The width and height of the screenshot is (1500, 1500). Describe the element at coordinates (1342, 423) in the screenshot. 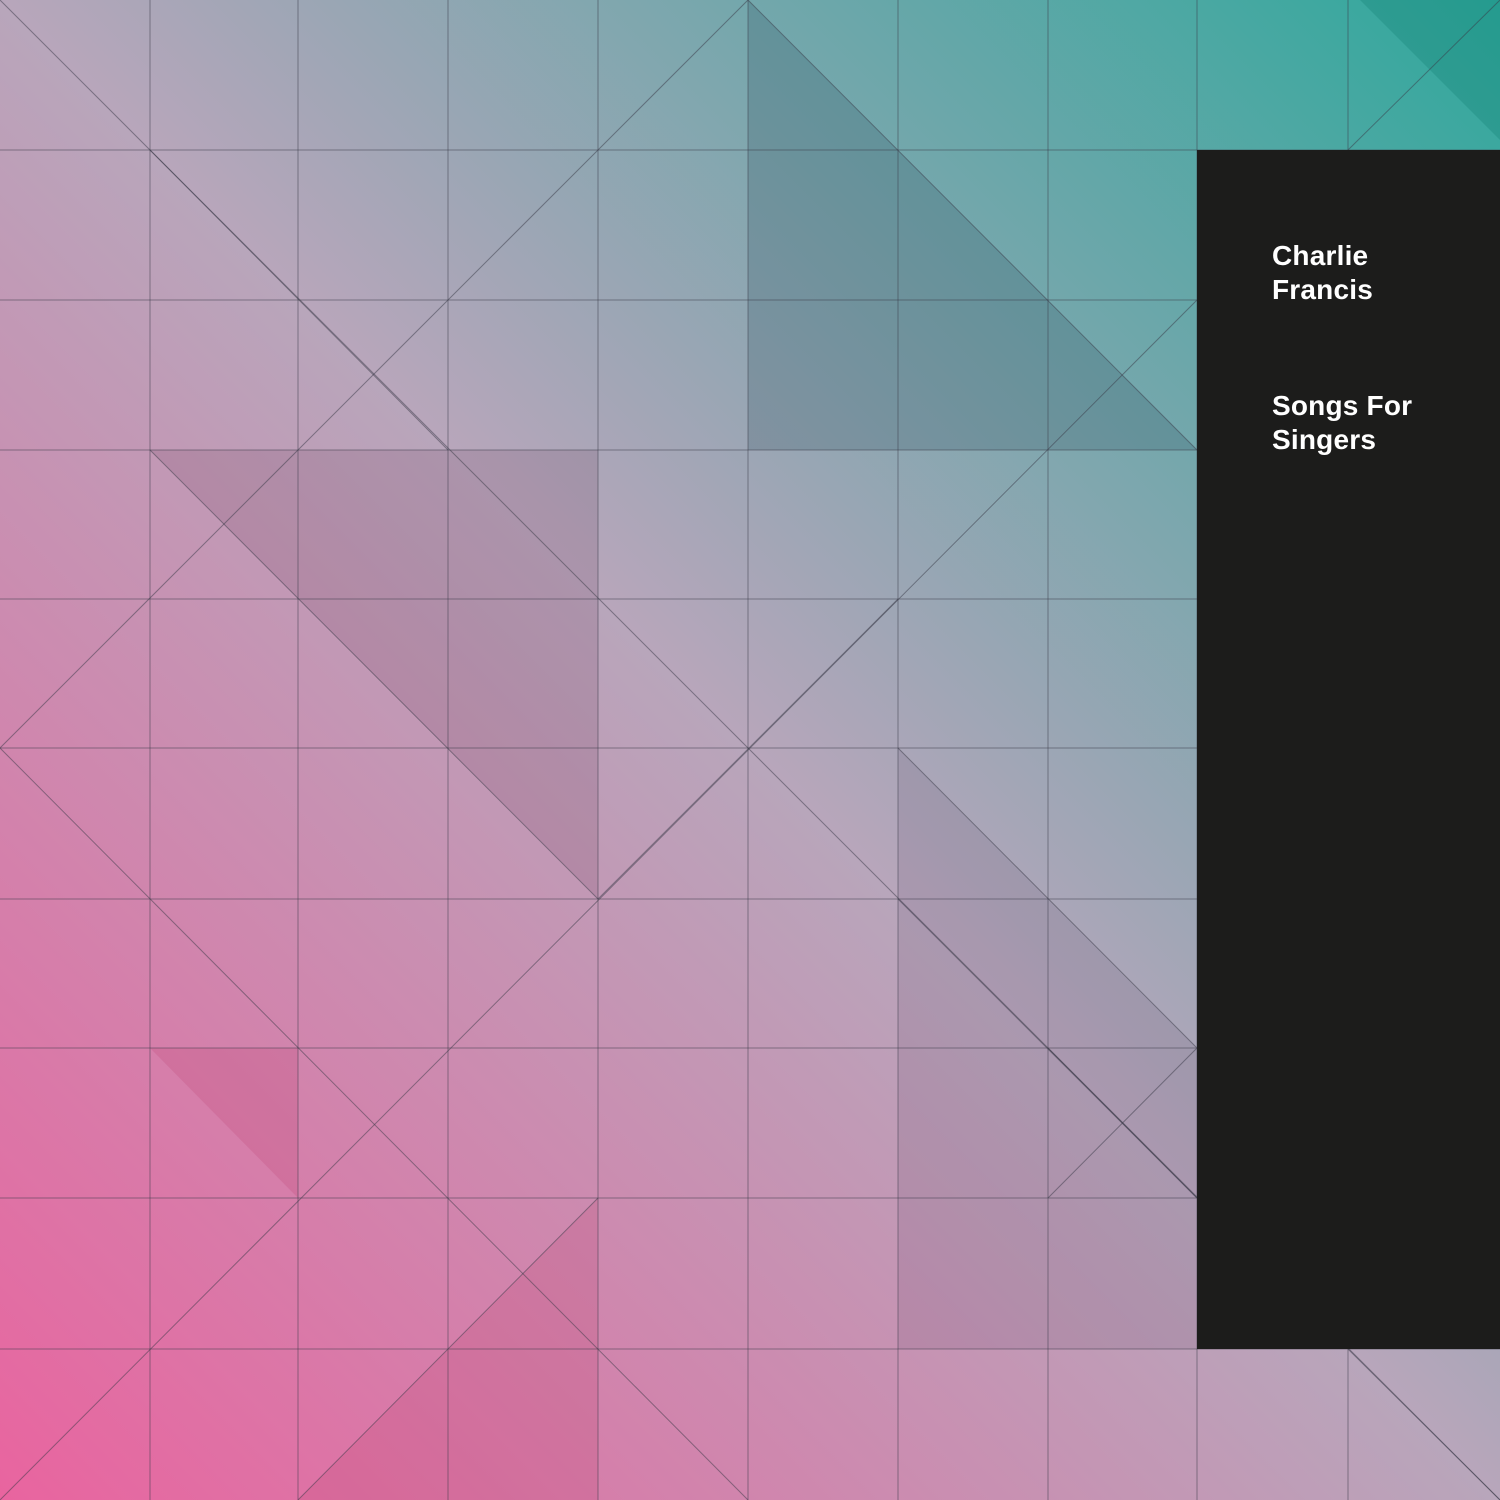

I see `album-title: Songs For Singers` at that location.